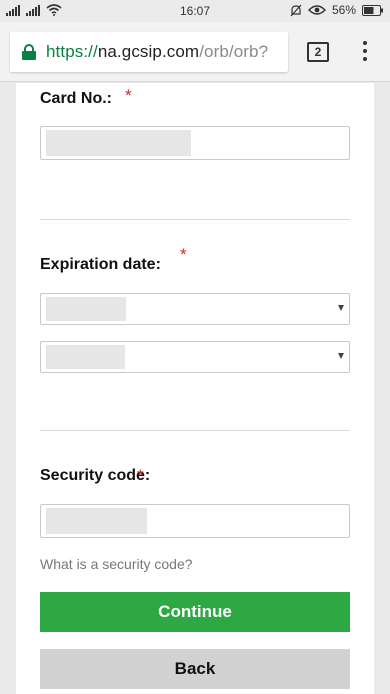 The height and width of the screenshot is (694, 390). Describe the element at coordinates (76, 98) in the screenshot. I see `card-number-label: Card No.:` at that location.